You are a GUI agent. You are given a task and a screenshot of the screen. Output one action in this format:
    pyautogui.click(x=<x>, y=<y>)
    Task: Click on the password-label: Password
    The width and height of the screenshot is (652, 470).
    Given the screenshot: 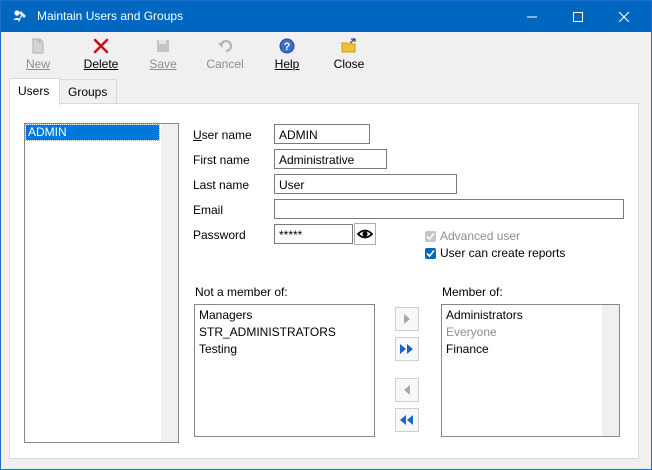 What is the action you would take?
    pyautogui.click(x=219, y=235)
    